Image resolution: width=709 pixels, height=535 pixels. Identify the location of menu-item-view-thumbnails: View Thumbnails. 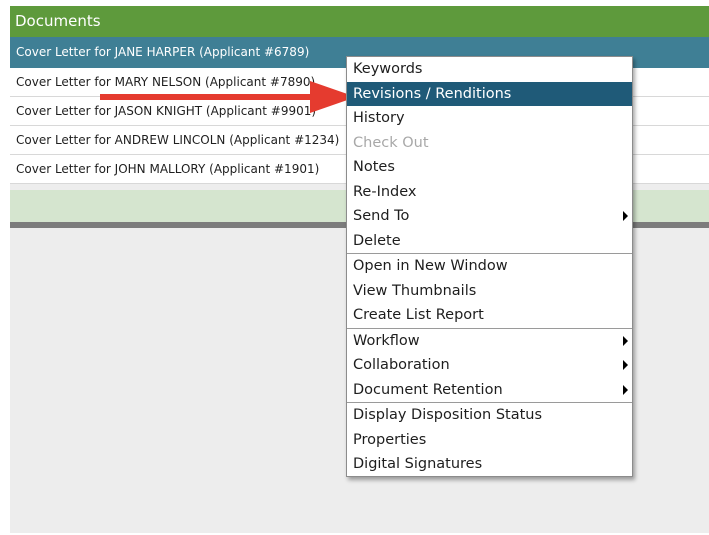
(489, 291).